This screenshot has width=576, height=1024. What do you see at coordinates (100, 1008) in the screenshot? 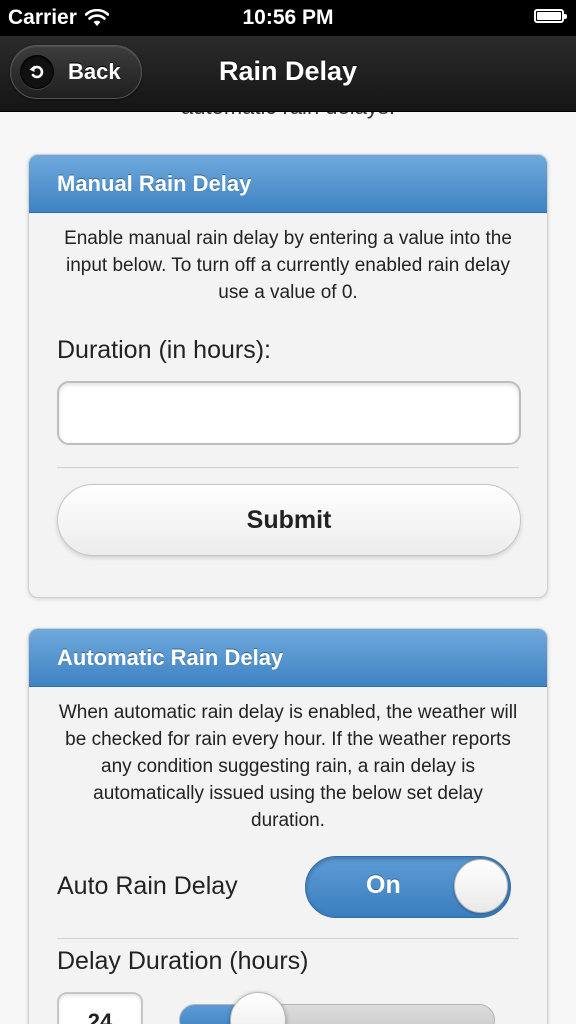
I see `delay-duration-value-input: 24` at bounding box center [100, 1008].